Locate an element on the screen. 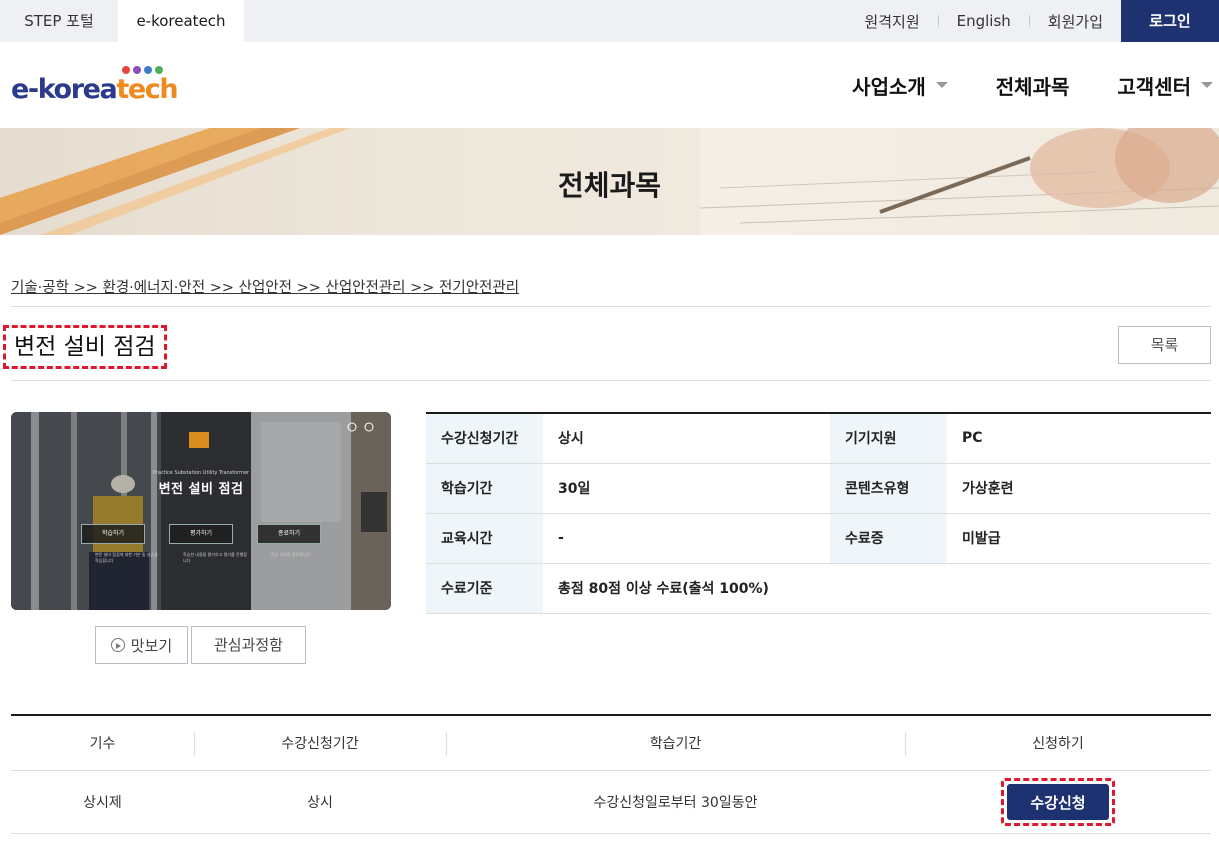 The image size is (1219, 847). thumbnail-scene is located at coordinates (201, 511).